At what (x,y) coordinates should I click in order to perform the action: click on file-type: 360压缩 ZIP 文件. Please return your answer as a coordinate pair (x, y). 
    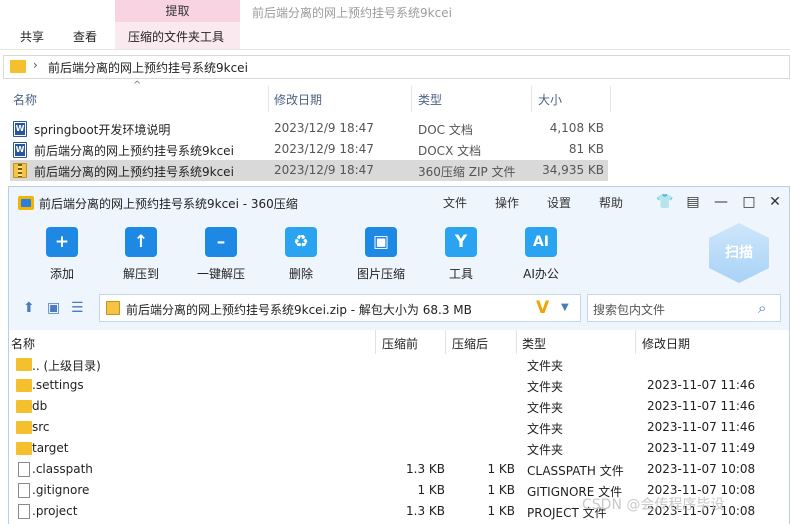
    Looking at the image, I should click on (467, 172).